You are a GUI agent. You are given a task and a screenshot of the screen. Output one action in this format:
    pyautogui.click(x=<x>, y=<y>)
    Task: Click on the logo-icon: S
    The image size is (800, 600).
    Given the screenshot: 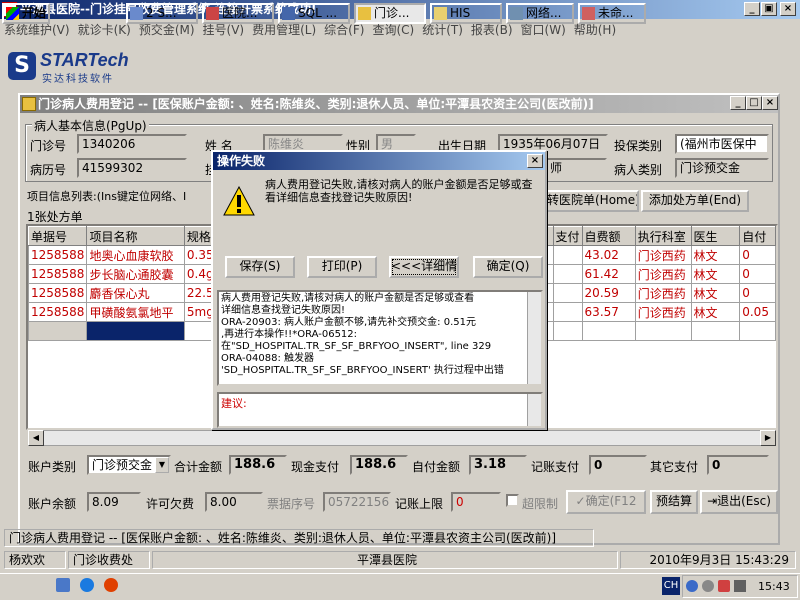 What is the action you would take?
    pyautogui.click(x=22, y=66)
    